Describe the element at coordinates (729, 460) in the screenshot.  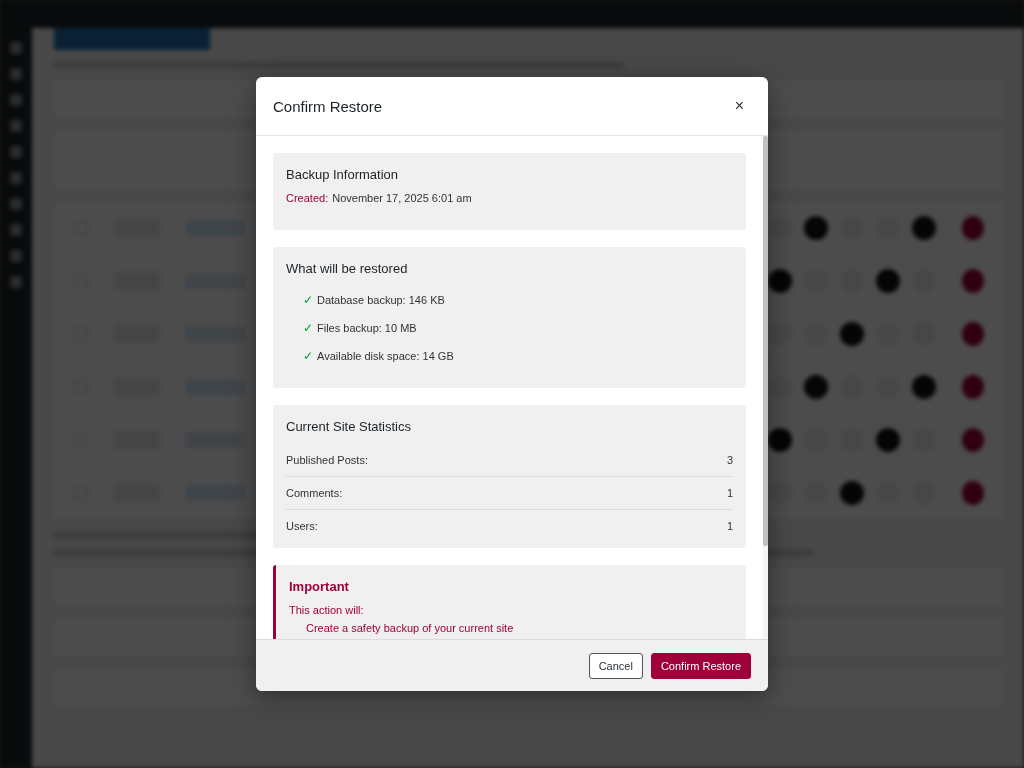
I see `stat-value: 3` at that location.